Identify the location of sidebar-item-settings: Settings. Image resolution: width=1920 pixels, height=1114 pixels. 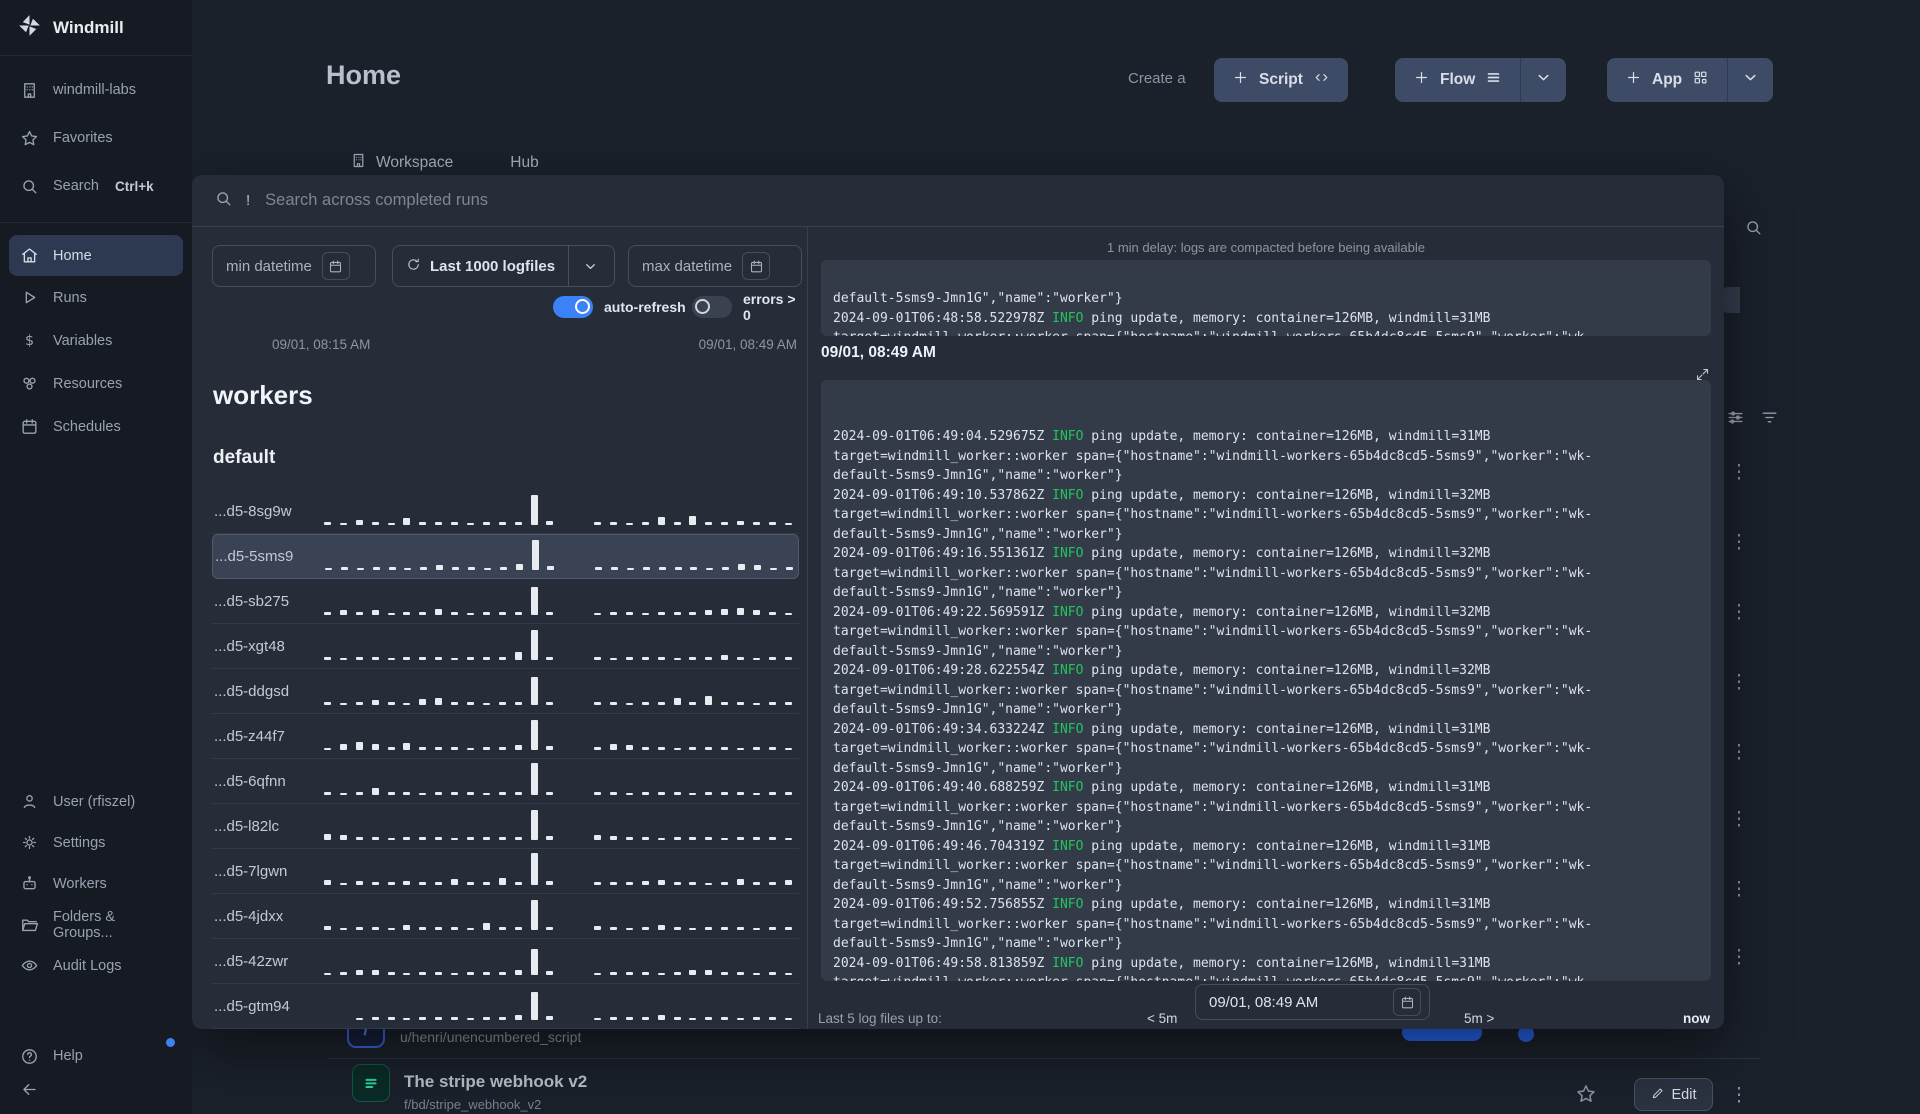
(96, 842).